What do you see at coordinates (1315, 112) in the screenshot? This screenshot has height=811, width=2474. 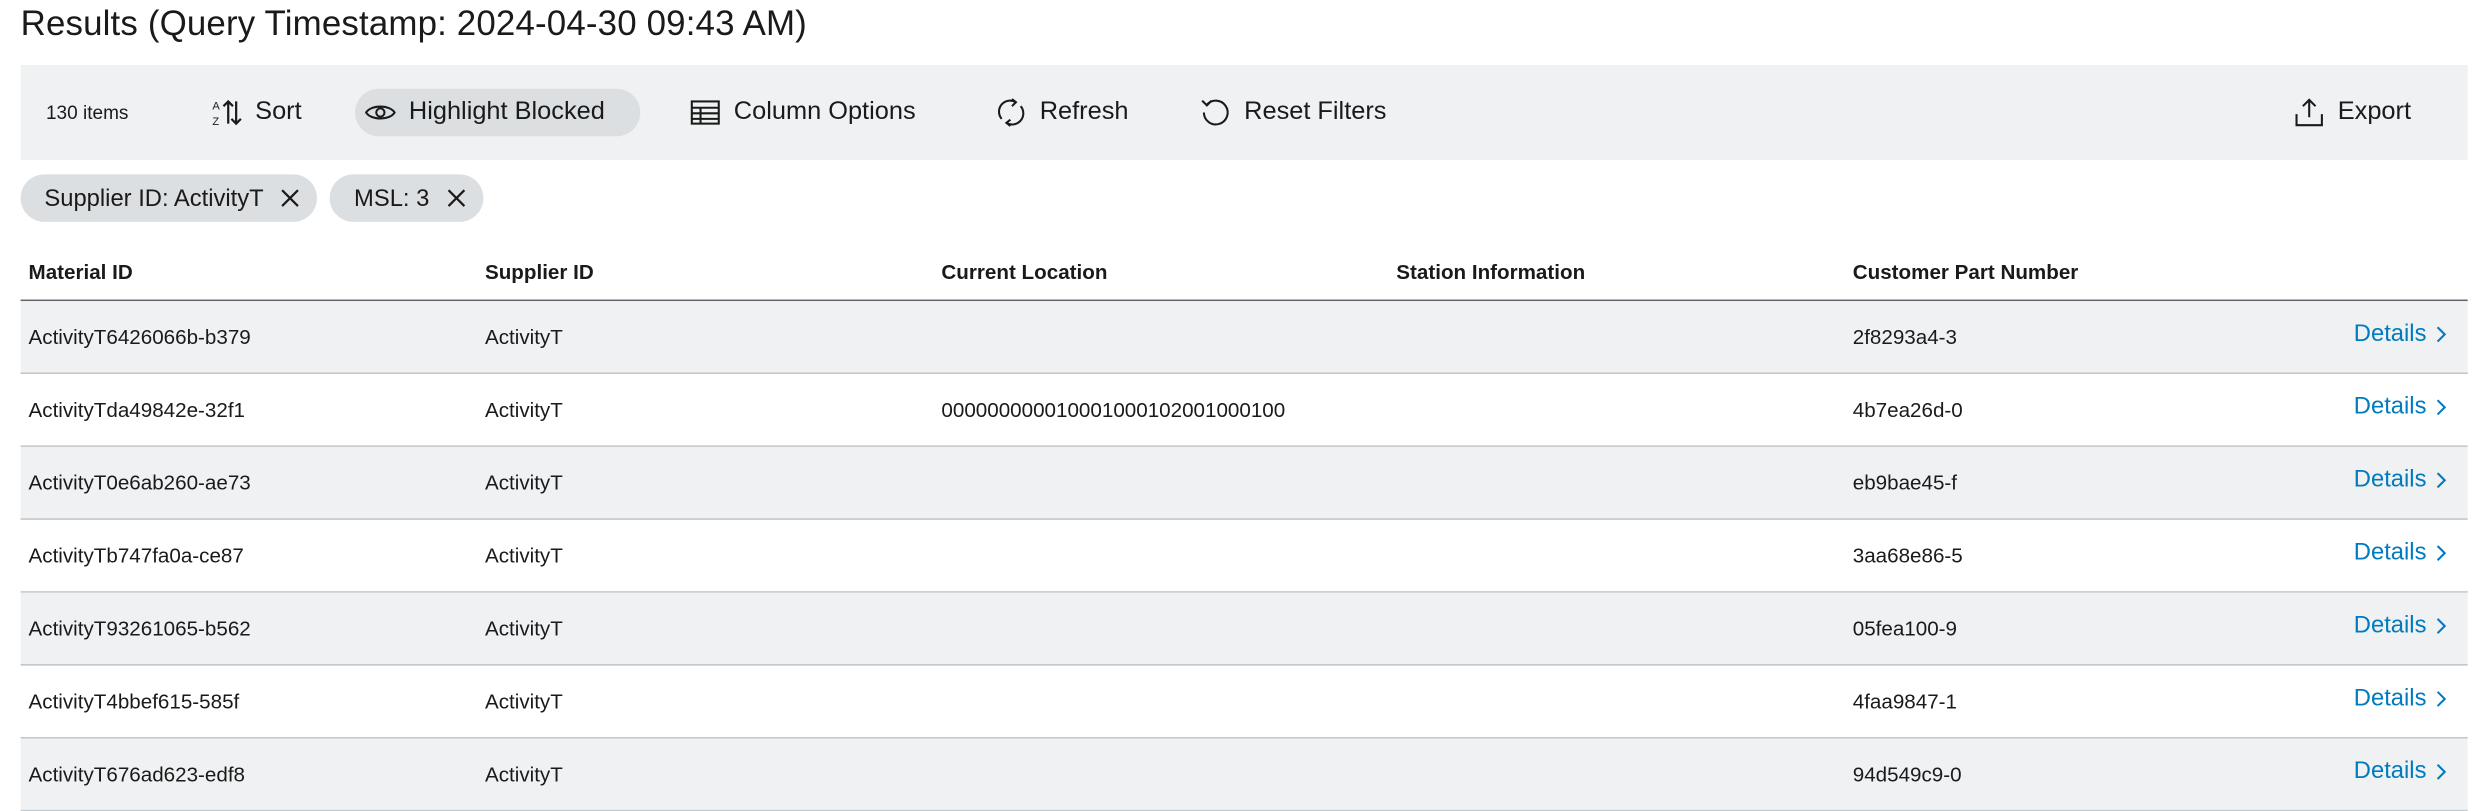 I see `reset-filters-label: Reset Filters` at bounding box center [1315, 112].